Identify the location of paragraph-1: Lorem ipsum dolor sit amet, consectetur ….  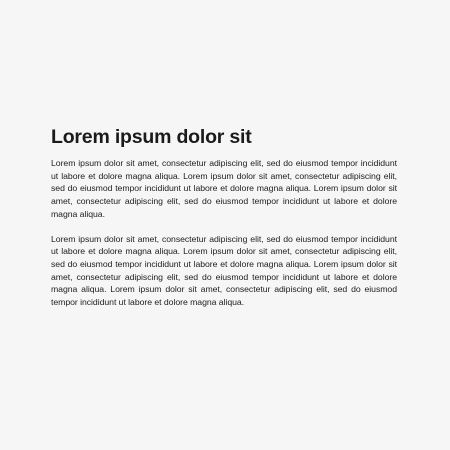
(224, 188).